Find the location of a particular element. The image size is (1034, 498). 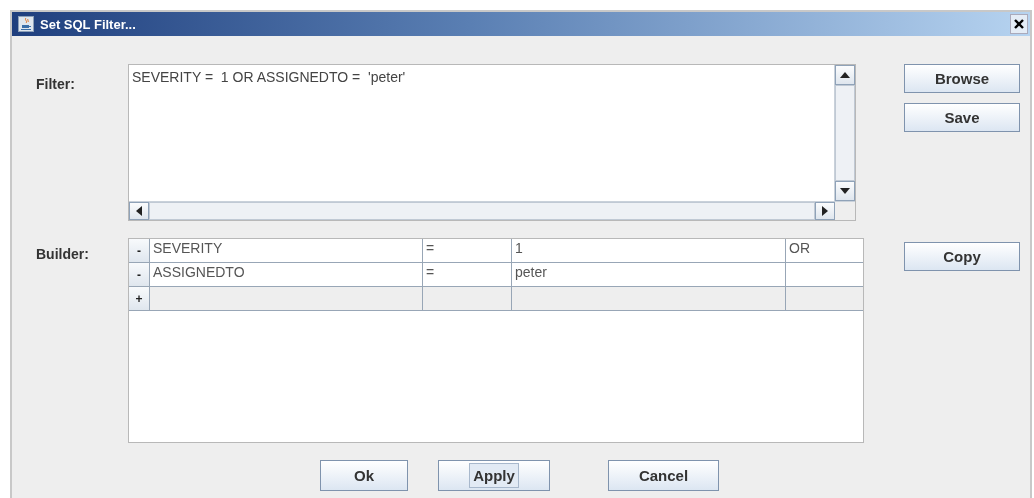

dialog-button: Apply is located at coordinates (494, 475).